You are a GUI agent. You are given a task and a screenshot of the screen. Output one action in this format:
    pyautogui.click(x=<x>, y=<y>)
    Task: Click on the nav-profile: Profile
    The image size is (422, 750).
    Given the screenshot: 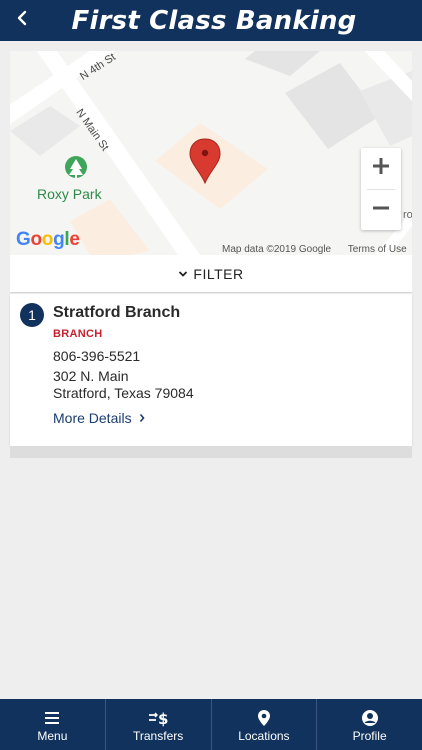 What is the action you would take?
    pyautogui.click(x=369, y=724)
    